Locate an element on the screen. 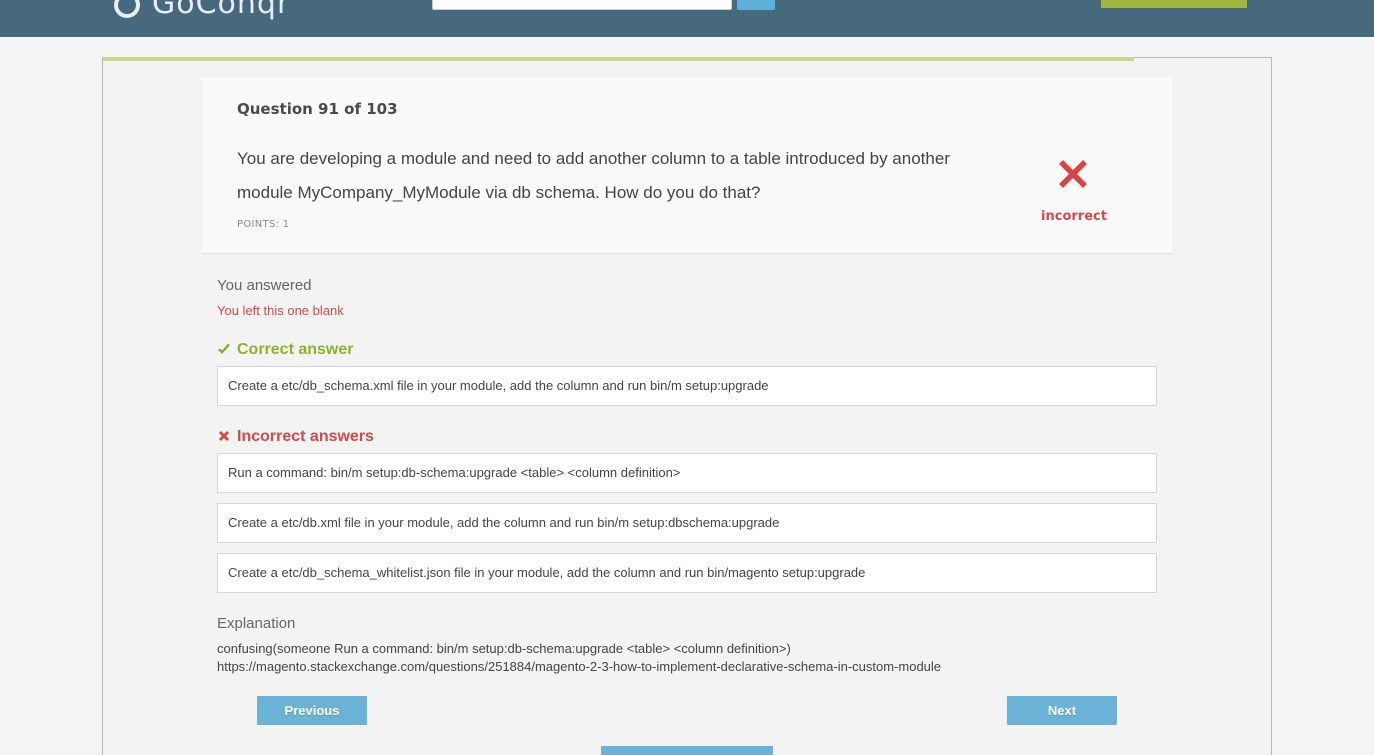 The width and height of the screenshot is (1374, 755). logo-text: GoConqr is located at coordinates (221, 10).